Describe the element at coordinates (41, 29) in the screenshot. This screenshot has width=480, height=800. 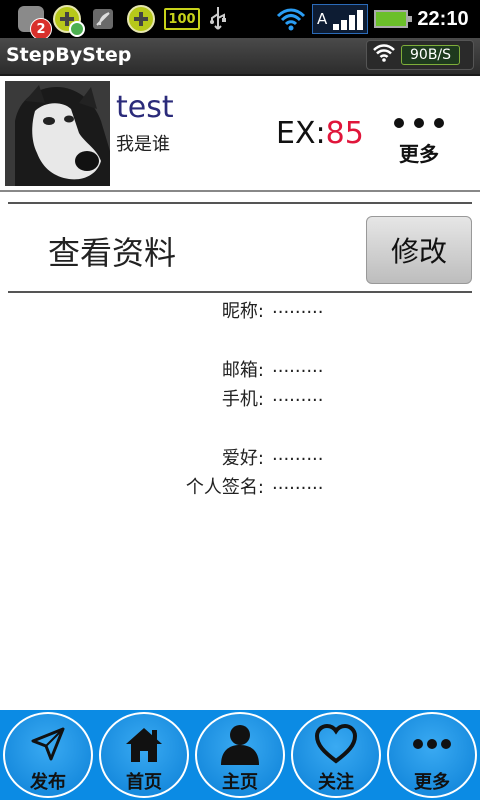
I see `badge-count: 2` at that location.